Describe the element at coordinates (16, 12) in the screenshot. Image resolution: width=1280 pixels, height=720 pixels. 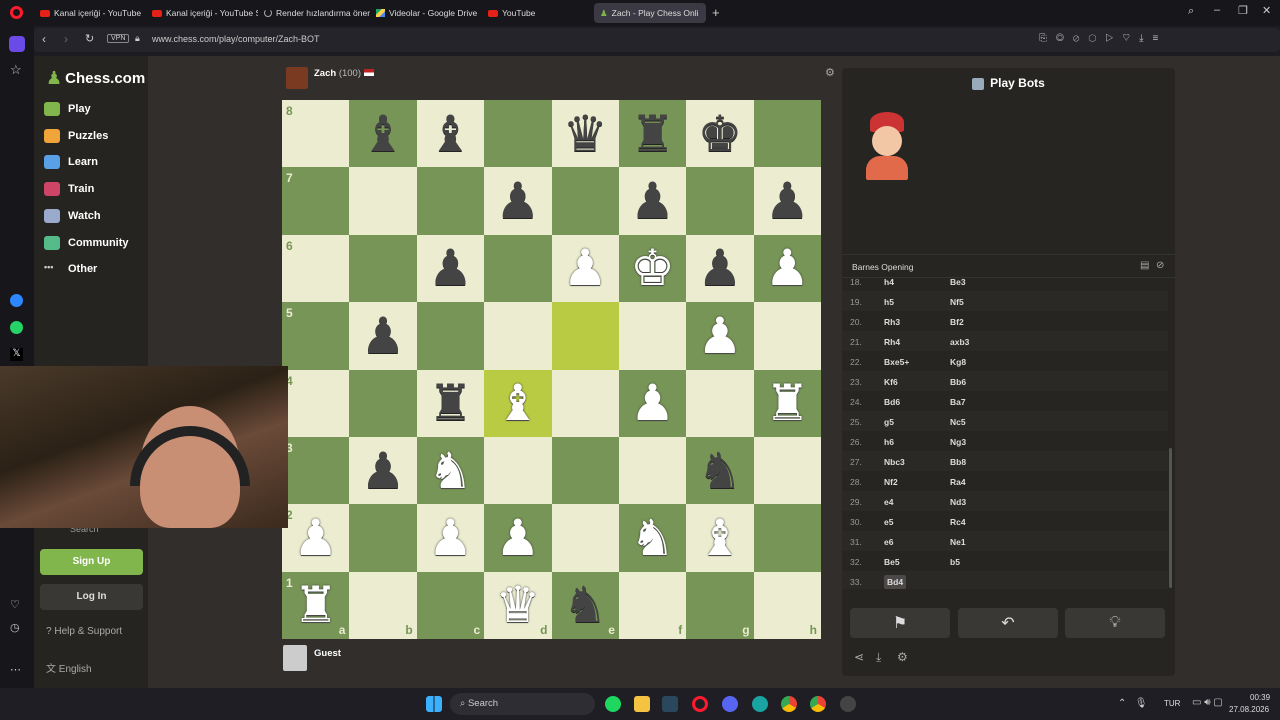
I see `opera-logo-icon` at that location.